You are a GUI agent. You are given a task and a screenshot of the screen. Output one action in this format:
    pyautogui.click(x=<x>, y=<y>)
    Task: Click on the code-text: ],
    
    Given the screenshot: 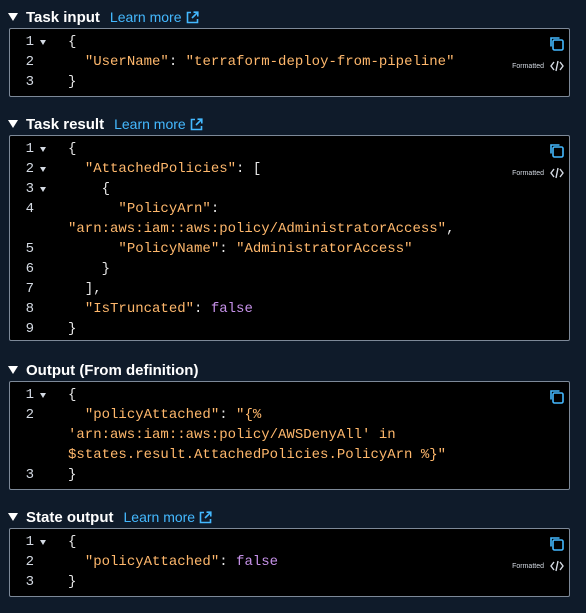 What is the action you would take?
    pyautogui.click(x=85, y=289)
    